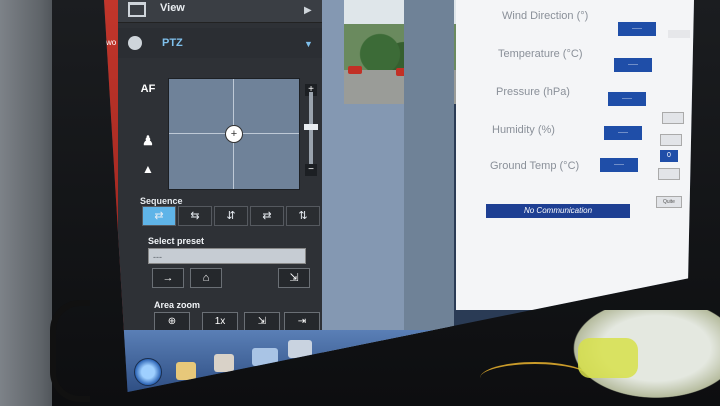  Describe the element at coordinates (159, 216) in the screenshot. I see `sequence-button-1: ⇄` at that location.